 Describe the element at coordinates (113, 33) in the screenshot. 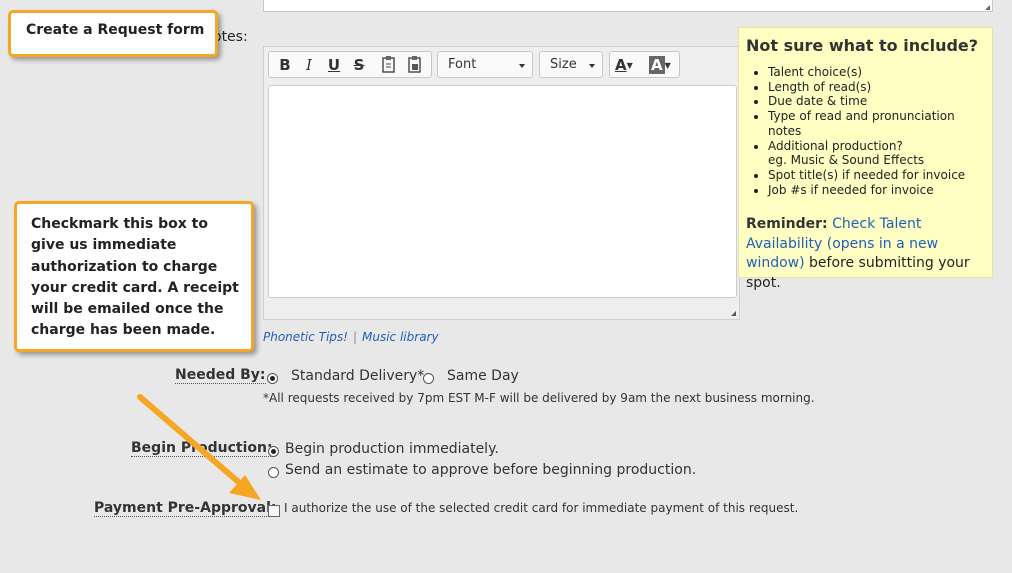

I see `annotation-callout-title: Create a Request form` at that location.